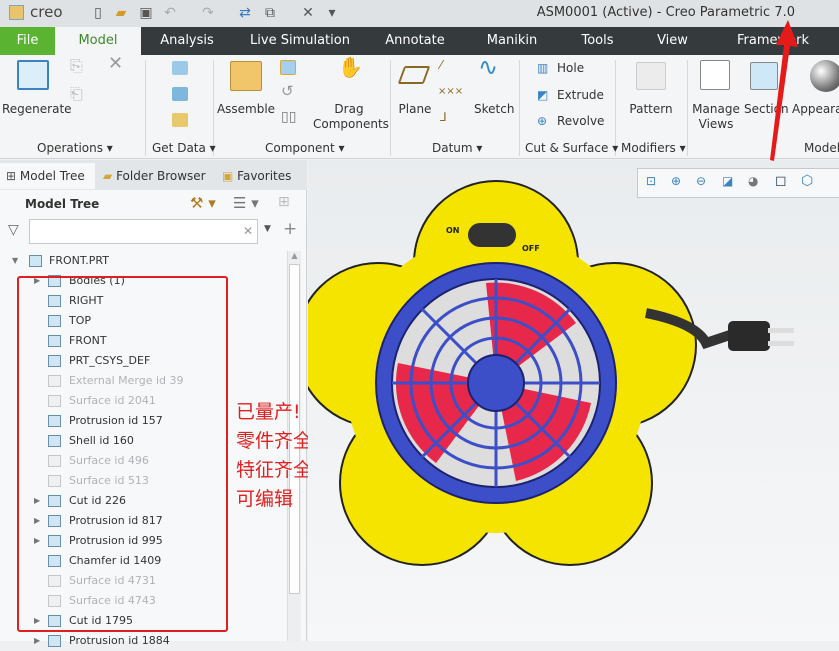 The width and height of the screenshot is (839, 651). Describe the element at coordinates (665, 12) in the screenshot. I see `window-title: ASM0001 (Active) - Creo Parametric 7.0` at that location.